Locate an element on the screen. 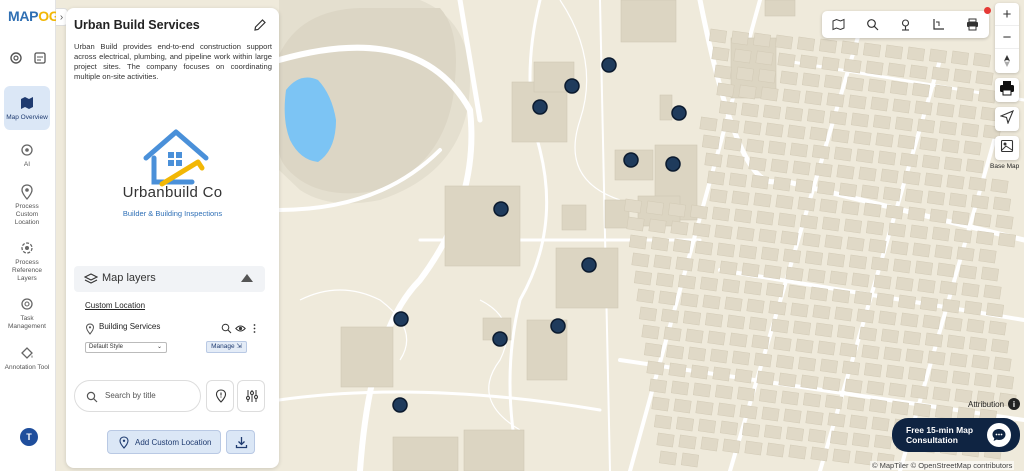 The width and height of the screenshot is (1024, 471). rail-item-annotation-tool: Annotation Tool is located at coordinates (27, 358).